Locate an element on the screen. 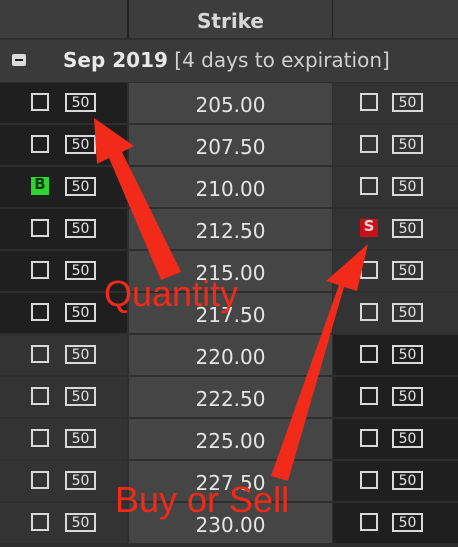 This screenshot has width=458, height=547. table-row: 50 222.50 50 is located at coordinates (229, 397).